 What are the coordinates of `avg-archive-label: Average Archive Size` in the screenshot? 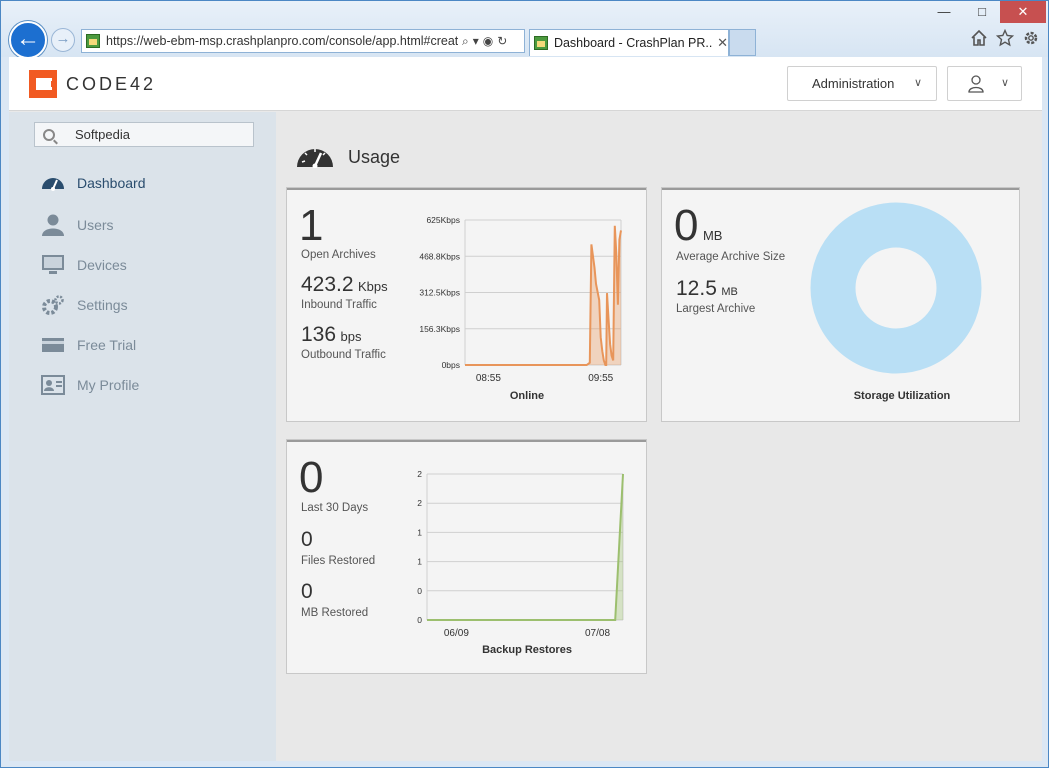 It's located at (731, 257).